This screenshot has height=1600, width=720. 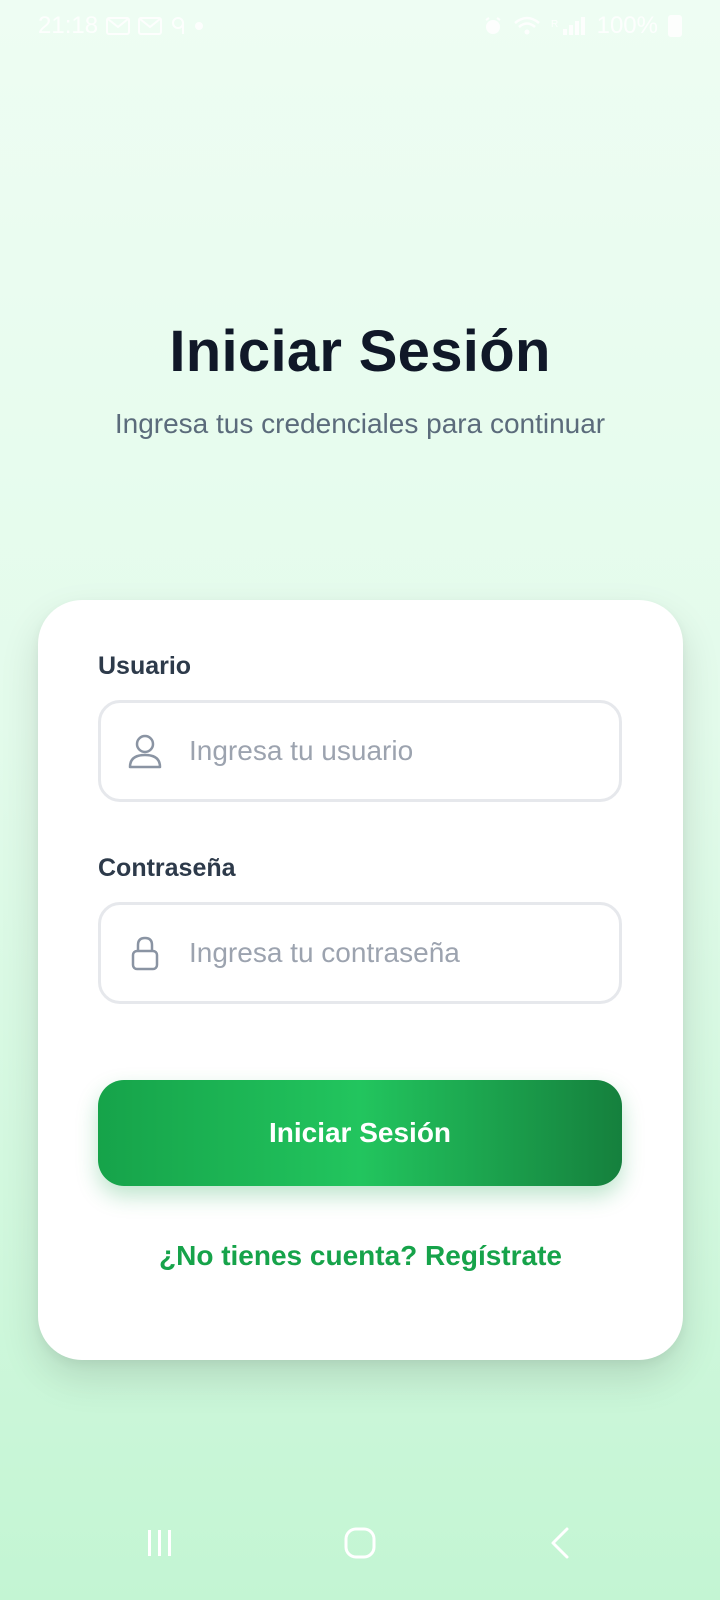 I want to click on home-button, so click(x=360, y=1545).